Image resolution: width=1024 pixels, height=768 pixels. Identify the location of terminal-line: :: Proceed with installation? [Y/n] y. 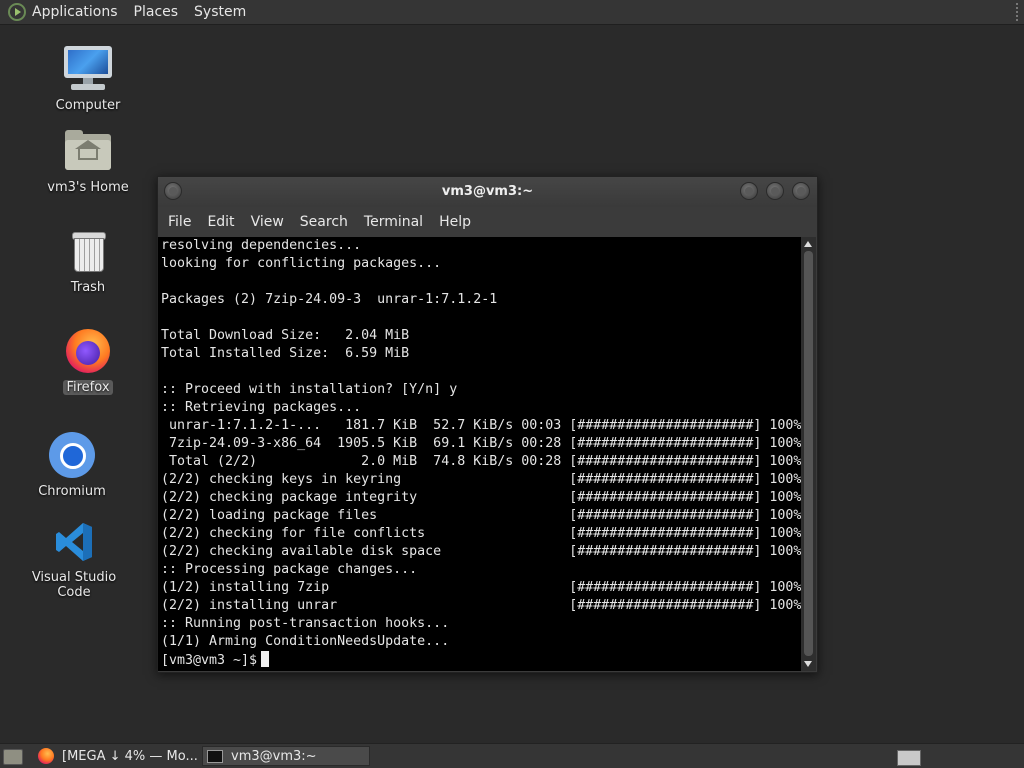
(309, 389).